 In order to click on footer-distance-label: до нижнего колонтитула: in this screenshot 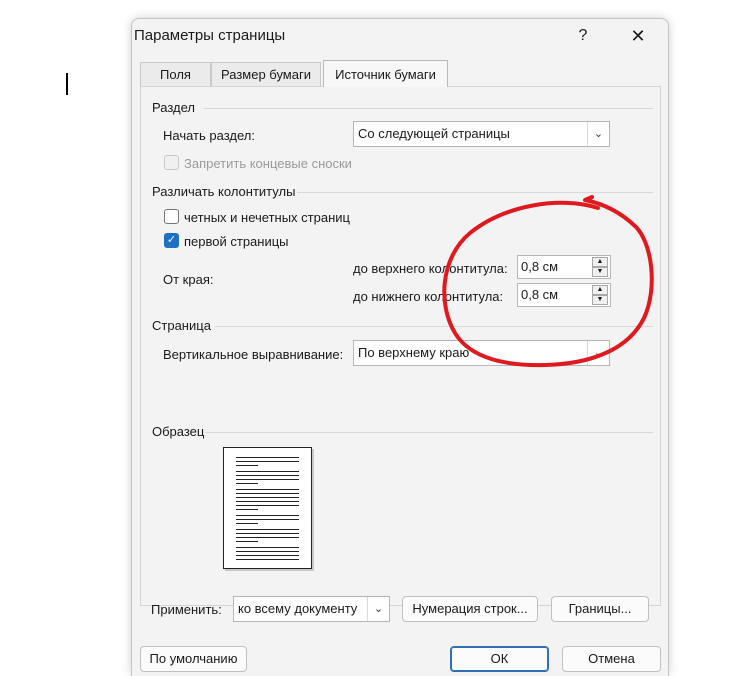, I will do `click(428, 296)`.